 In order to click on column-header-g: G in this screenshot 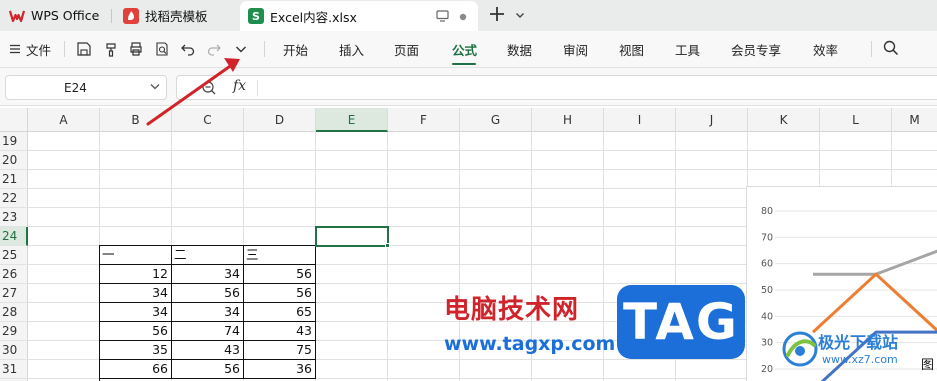, I will do `click(496, 120)`.